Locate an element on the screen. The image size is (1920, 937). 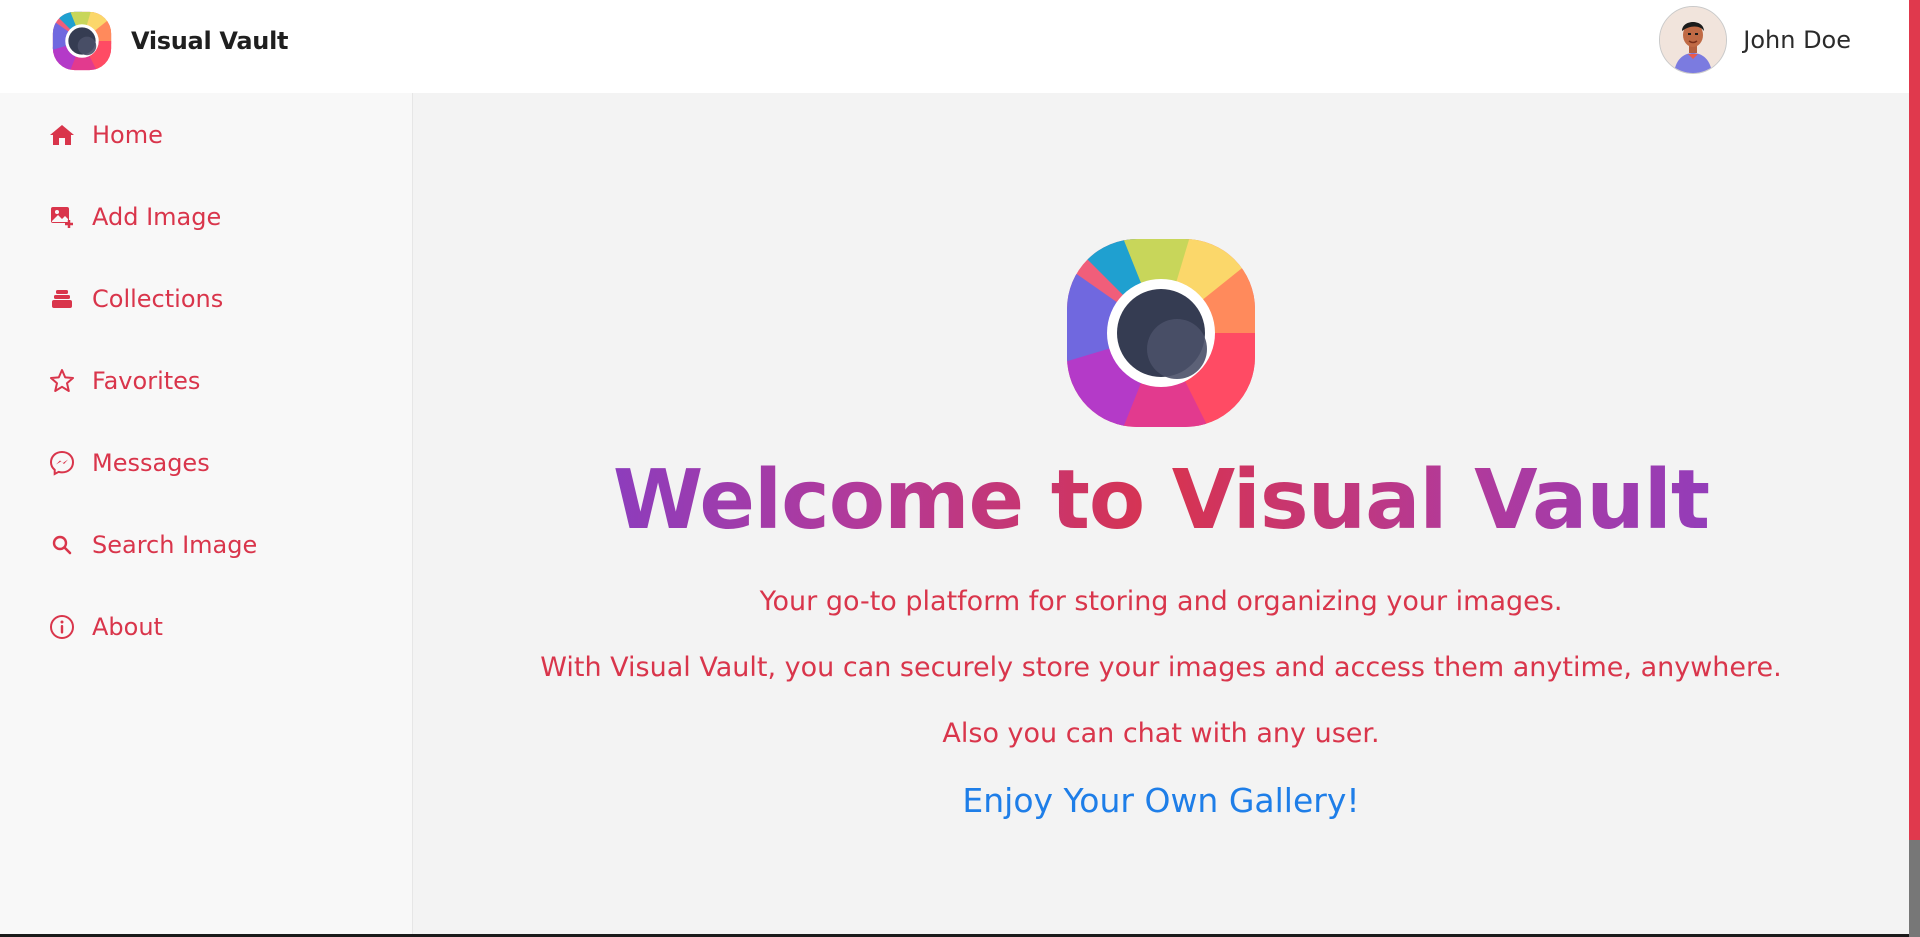
sidebar-item-label: Favorites is located at coordinates (146, 381).